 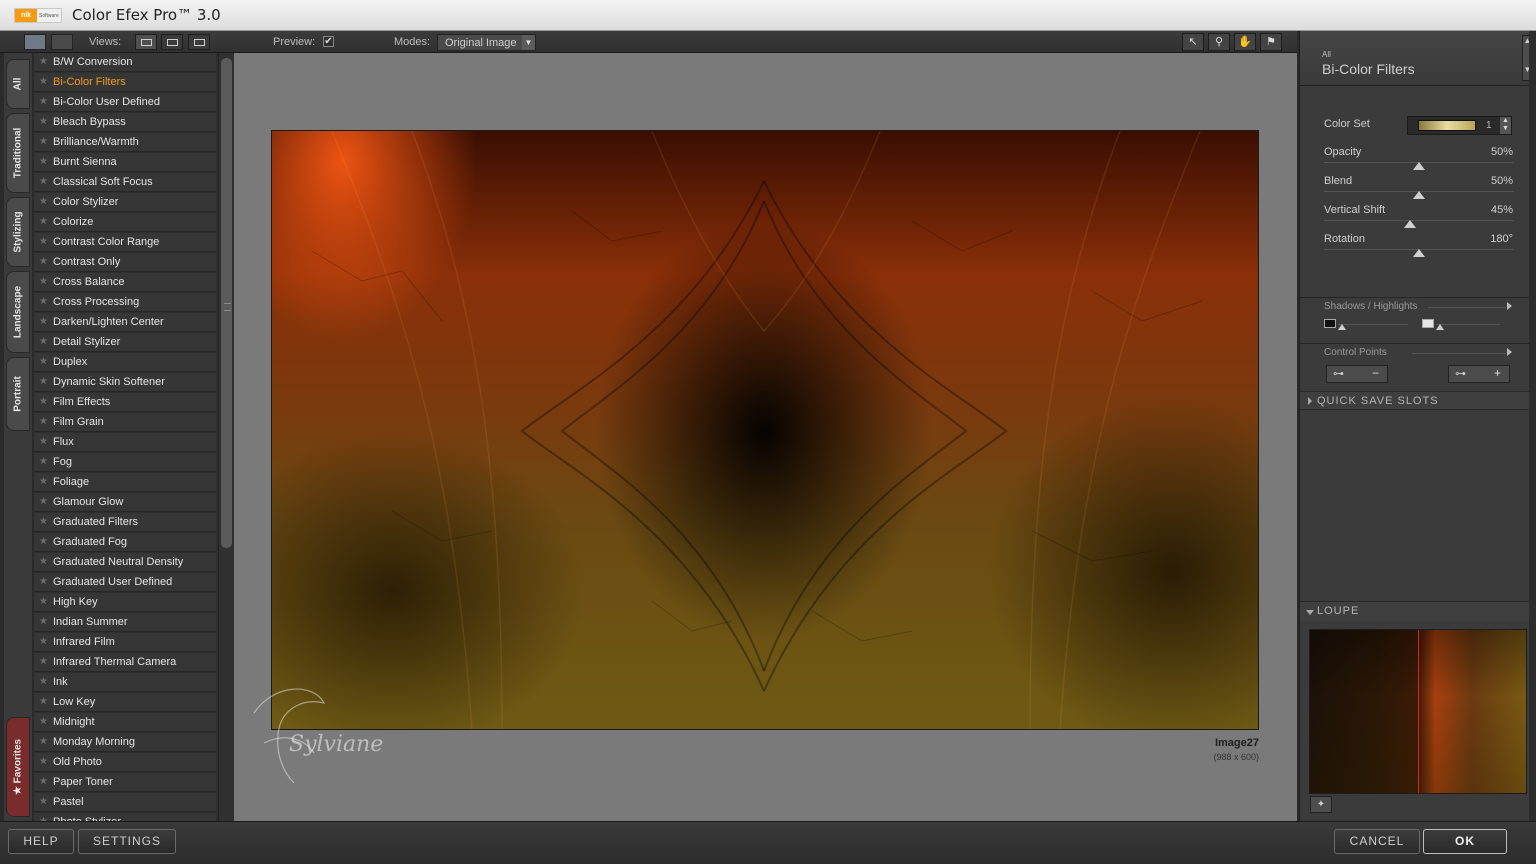 What do you see at coordinates (328, 41) in the screenshot?
I see `preview-checkbox: ✔` at bounding box center [328, 41].